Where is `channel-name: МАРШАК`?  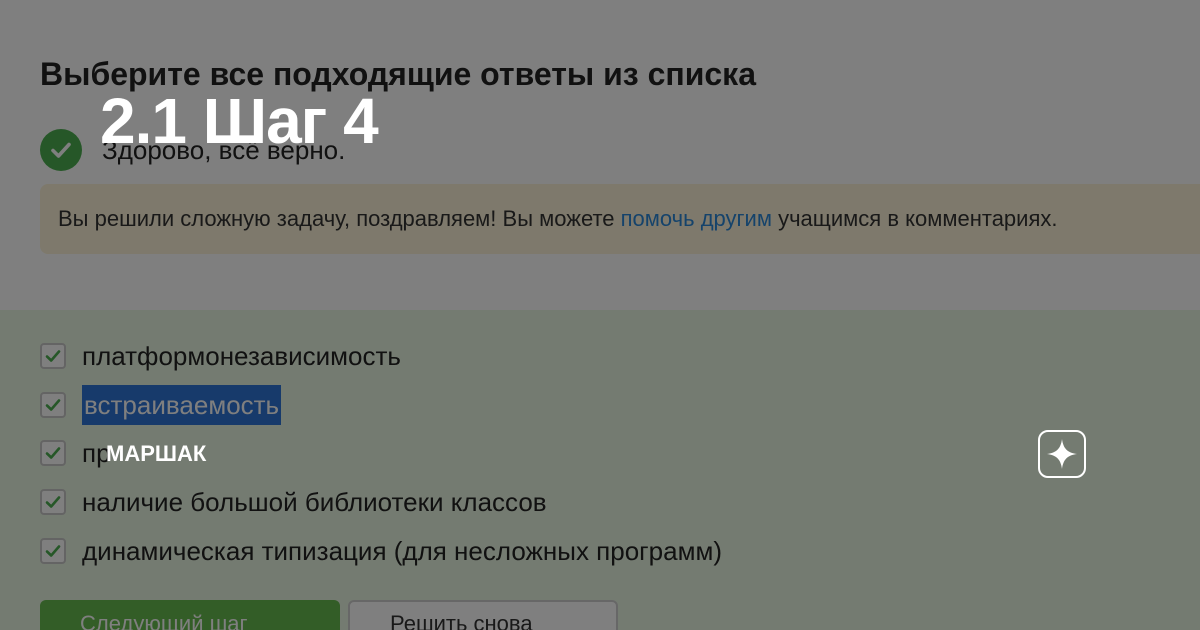
channel-name: МАРШАК is located at coordinates (156, 454).